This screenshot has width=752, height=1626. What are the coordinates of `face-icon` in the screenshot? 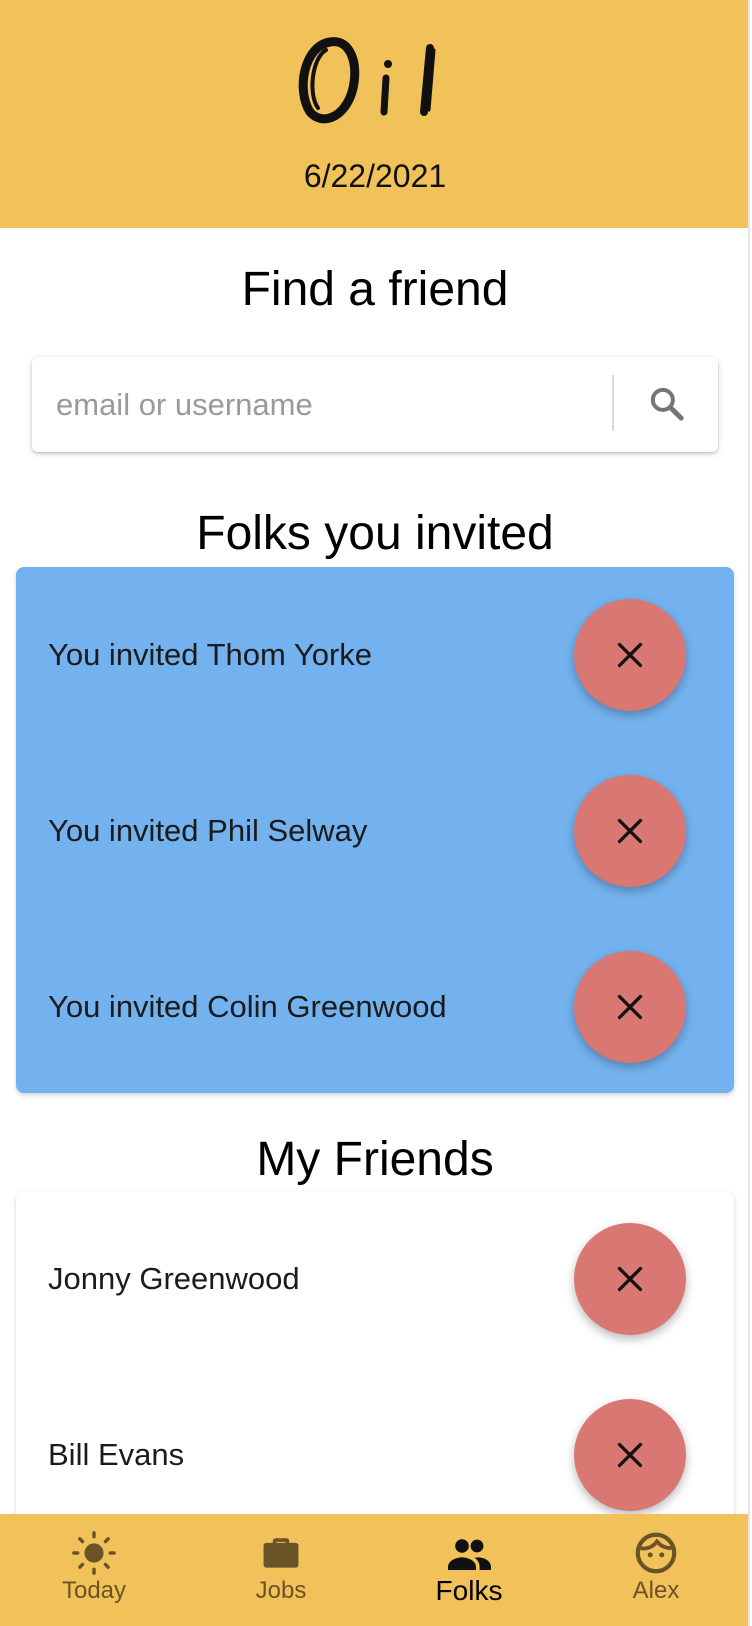 It's located at (656, 1553).